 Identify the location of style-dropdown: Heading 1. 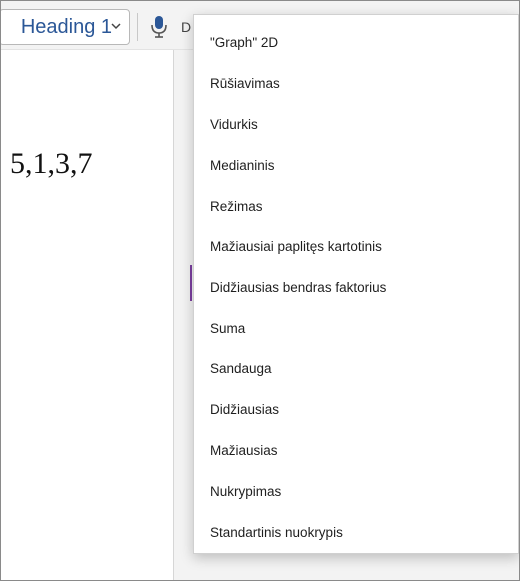
(65, 27).